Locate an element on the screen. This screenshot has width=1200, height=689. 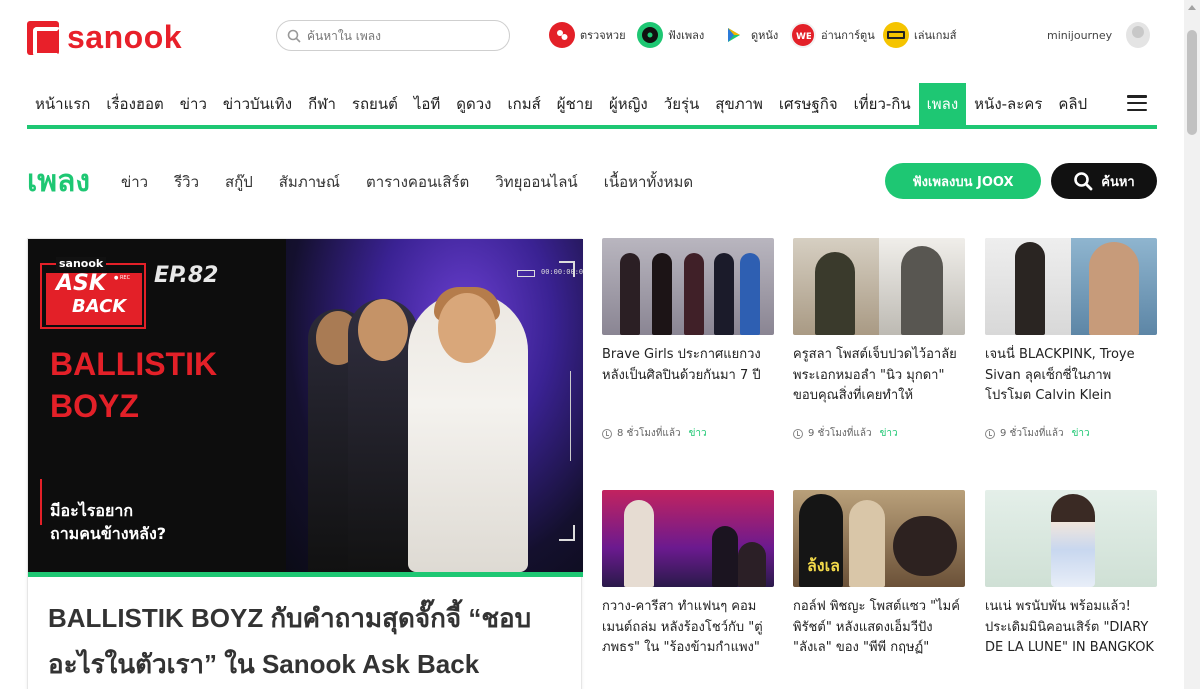
nav-item: เพลง is located at coordinates (942, 104).